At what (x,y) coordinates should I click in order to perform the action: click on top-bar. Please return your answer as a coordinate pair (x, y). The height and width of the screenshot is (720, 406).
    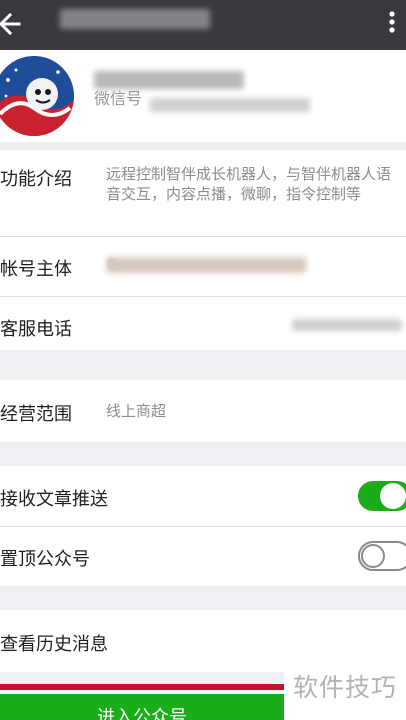
    Looking at the image, I should click on (203, 25).